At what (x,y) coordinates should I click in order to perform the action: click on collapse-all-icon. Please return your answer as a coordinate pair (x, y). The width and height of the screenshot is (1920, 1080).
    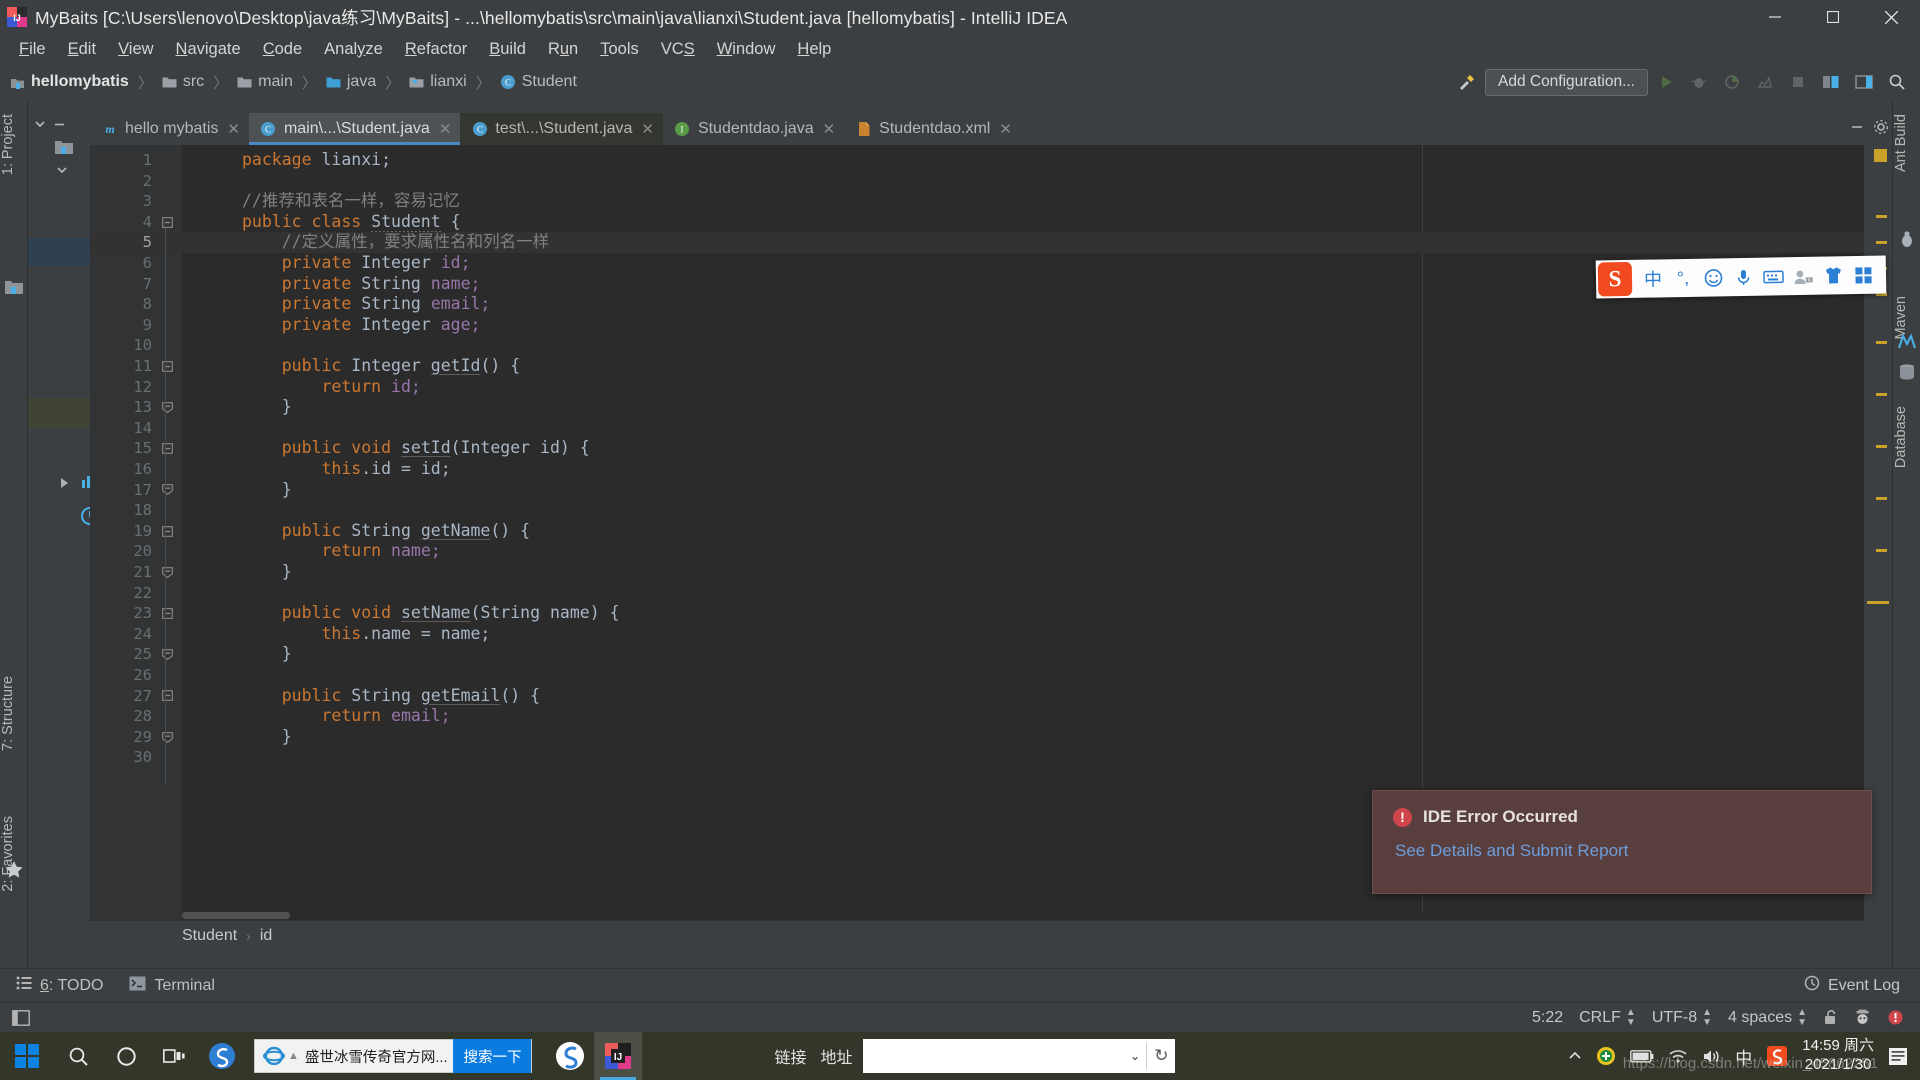
    Looking at the image, I should click on (59, 127).